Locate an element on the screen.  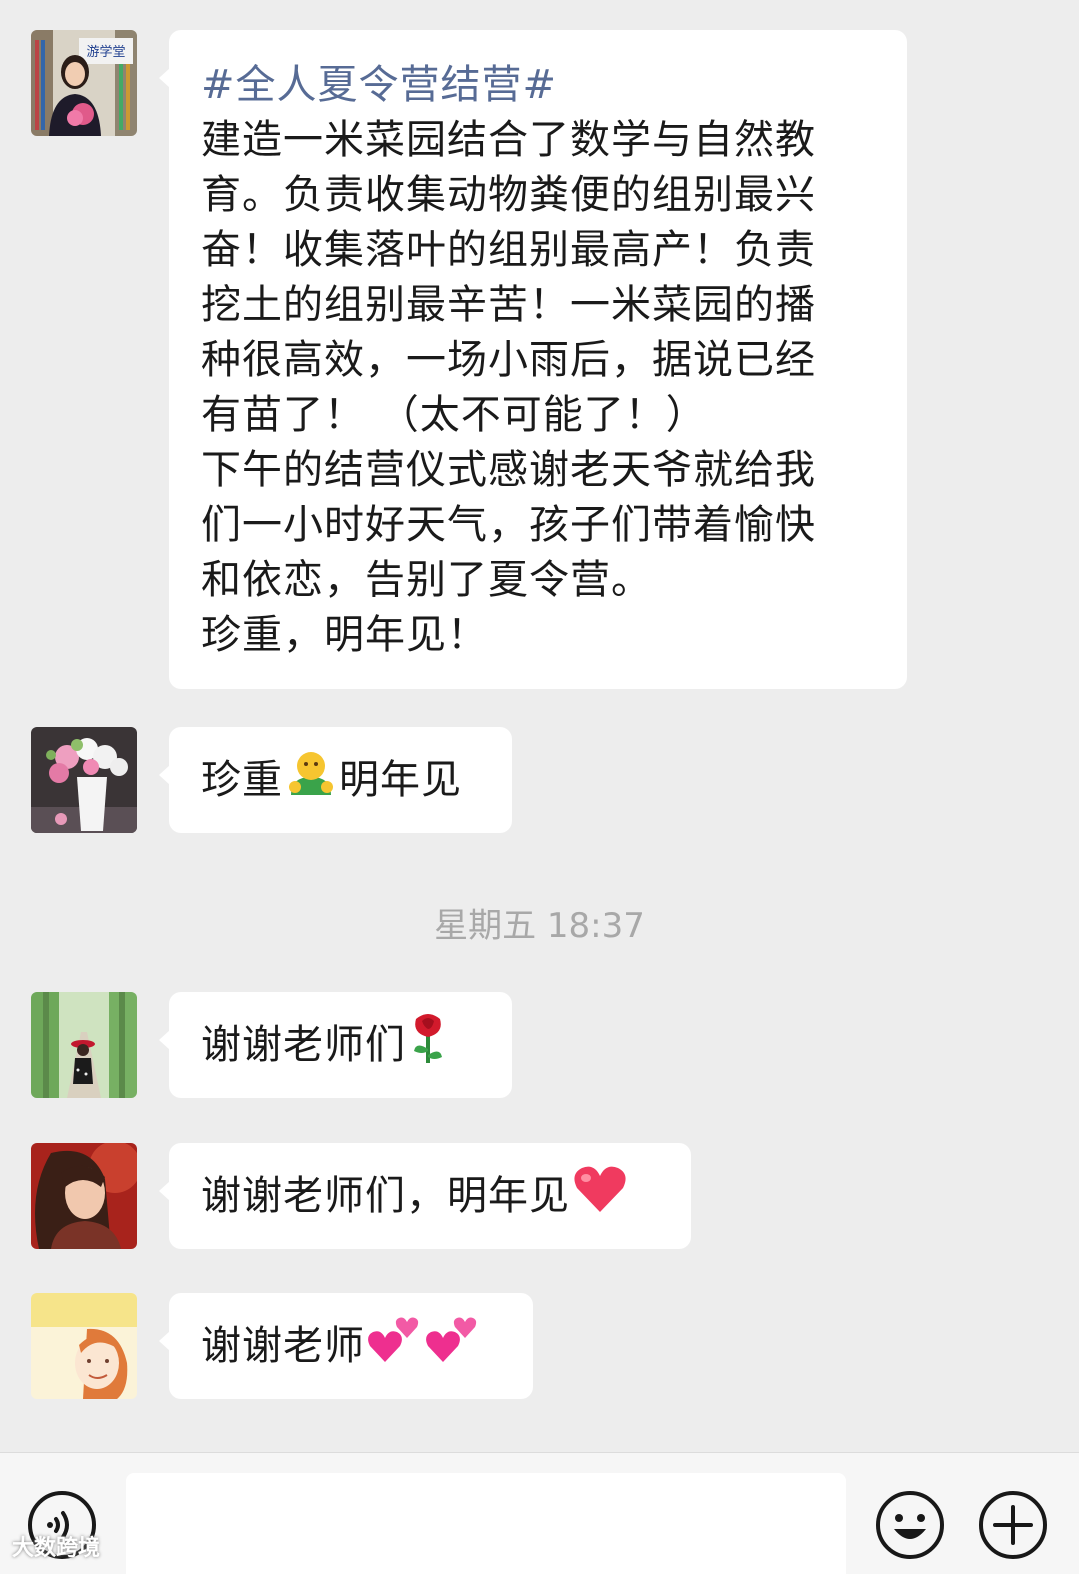
emoji-button is located at coordinates (910, 1525).